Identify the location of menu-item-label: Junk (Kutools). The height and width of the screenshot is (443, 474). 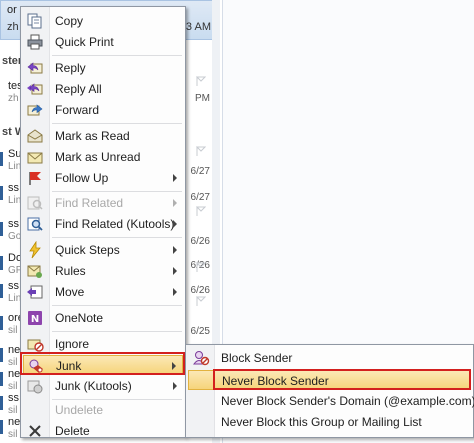
(93, 386).